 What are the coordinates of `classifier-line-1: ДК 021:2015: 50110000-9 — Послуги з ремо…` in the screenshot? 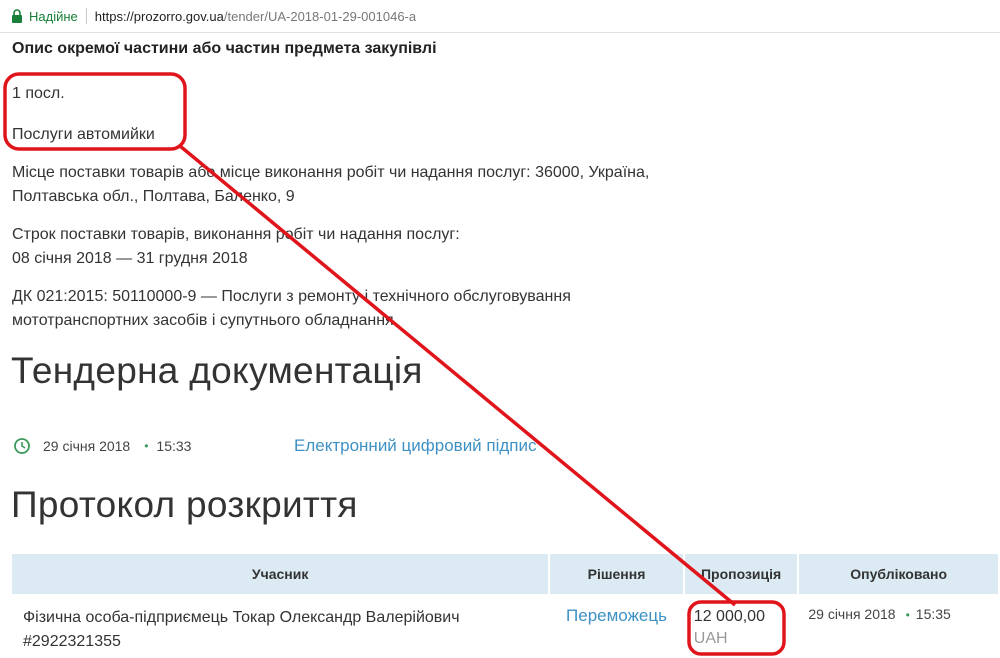 It's located at (291, 296).